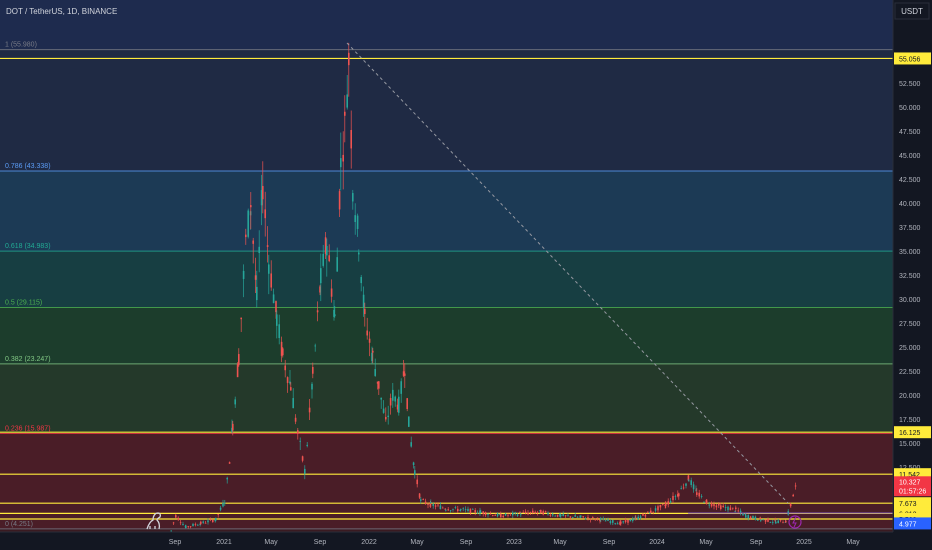 This screenshot has height=550, width=932. What do you see at coordinates (910, 204) in the screenshot?
I see `price-tick: 40.000` at bounding box center [910, 204].